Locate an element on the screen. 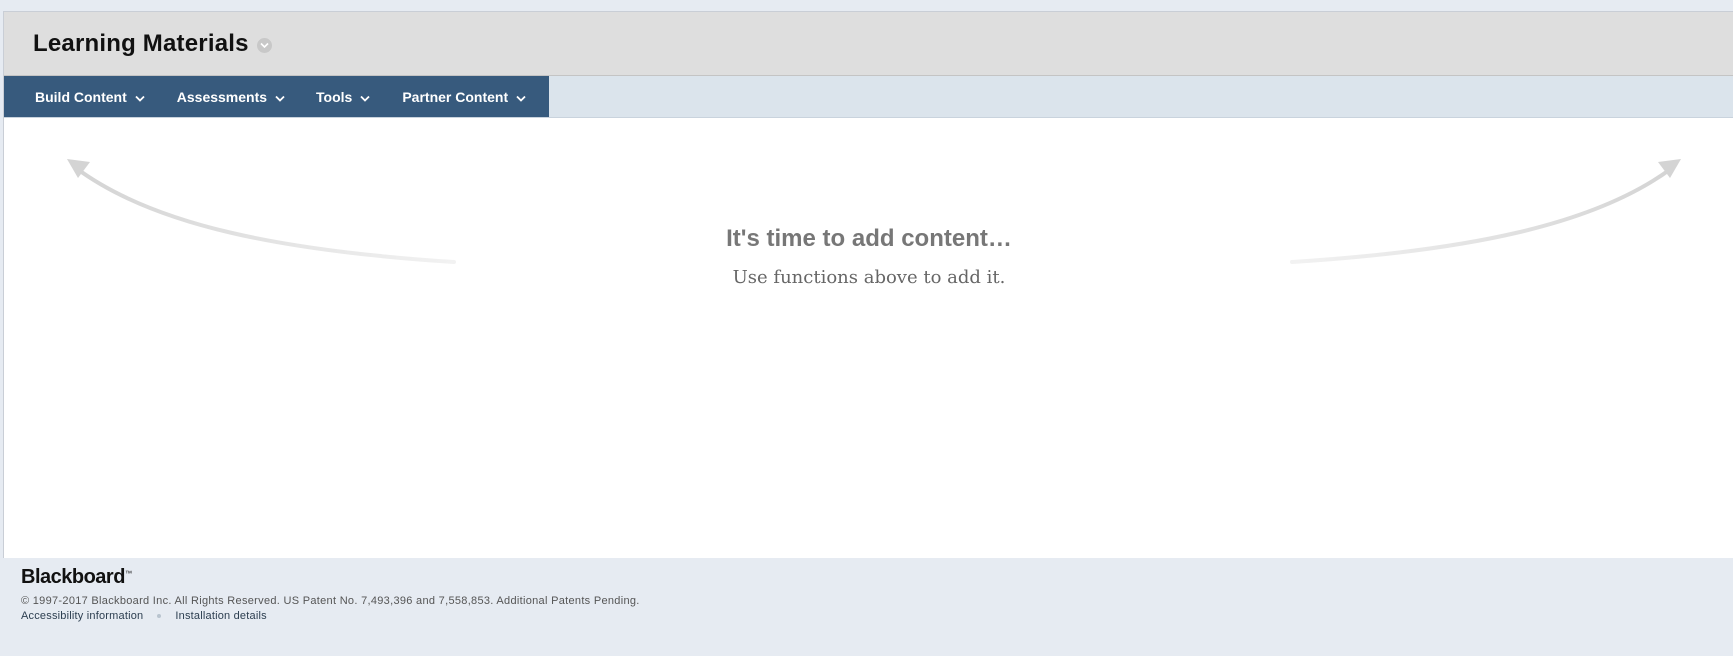 The width and height of the screenshot is (1733, 656). build-content-label: Build Content is located at coordinates (81, 96).